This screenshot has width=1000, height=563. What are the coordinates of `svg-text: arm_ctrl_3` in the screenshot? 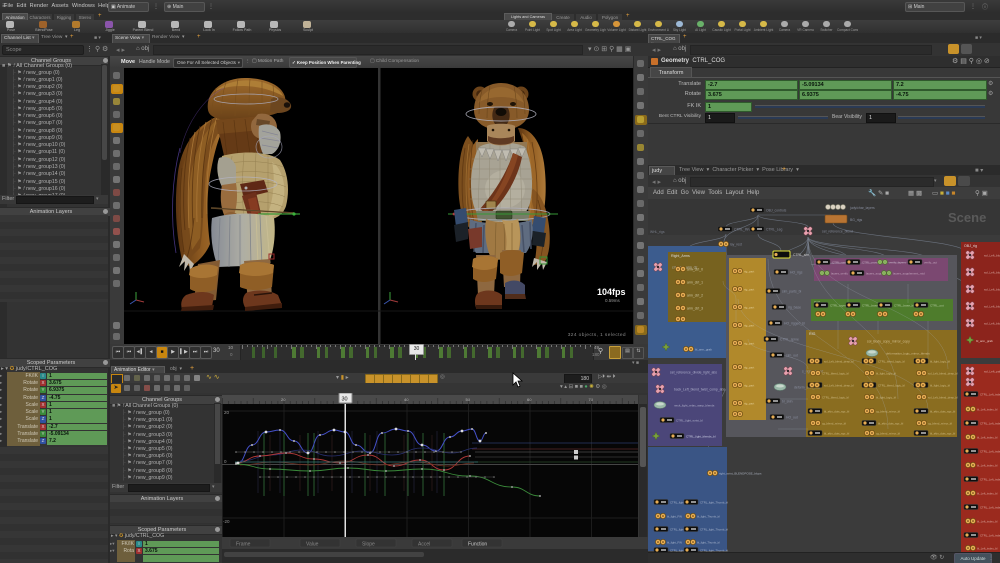 It's located at (695, 308).